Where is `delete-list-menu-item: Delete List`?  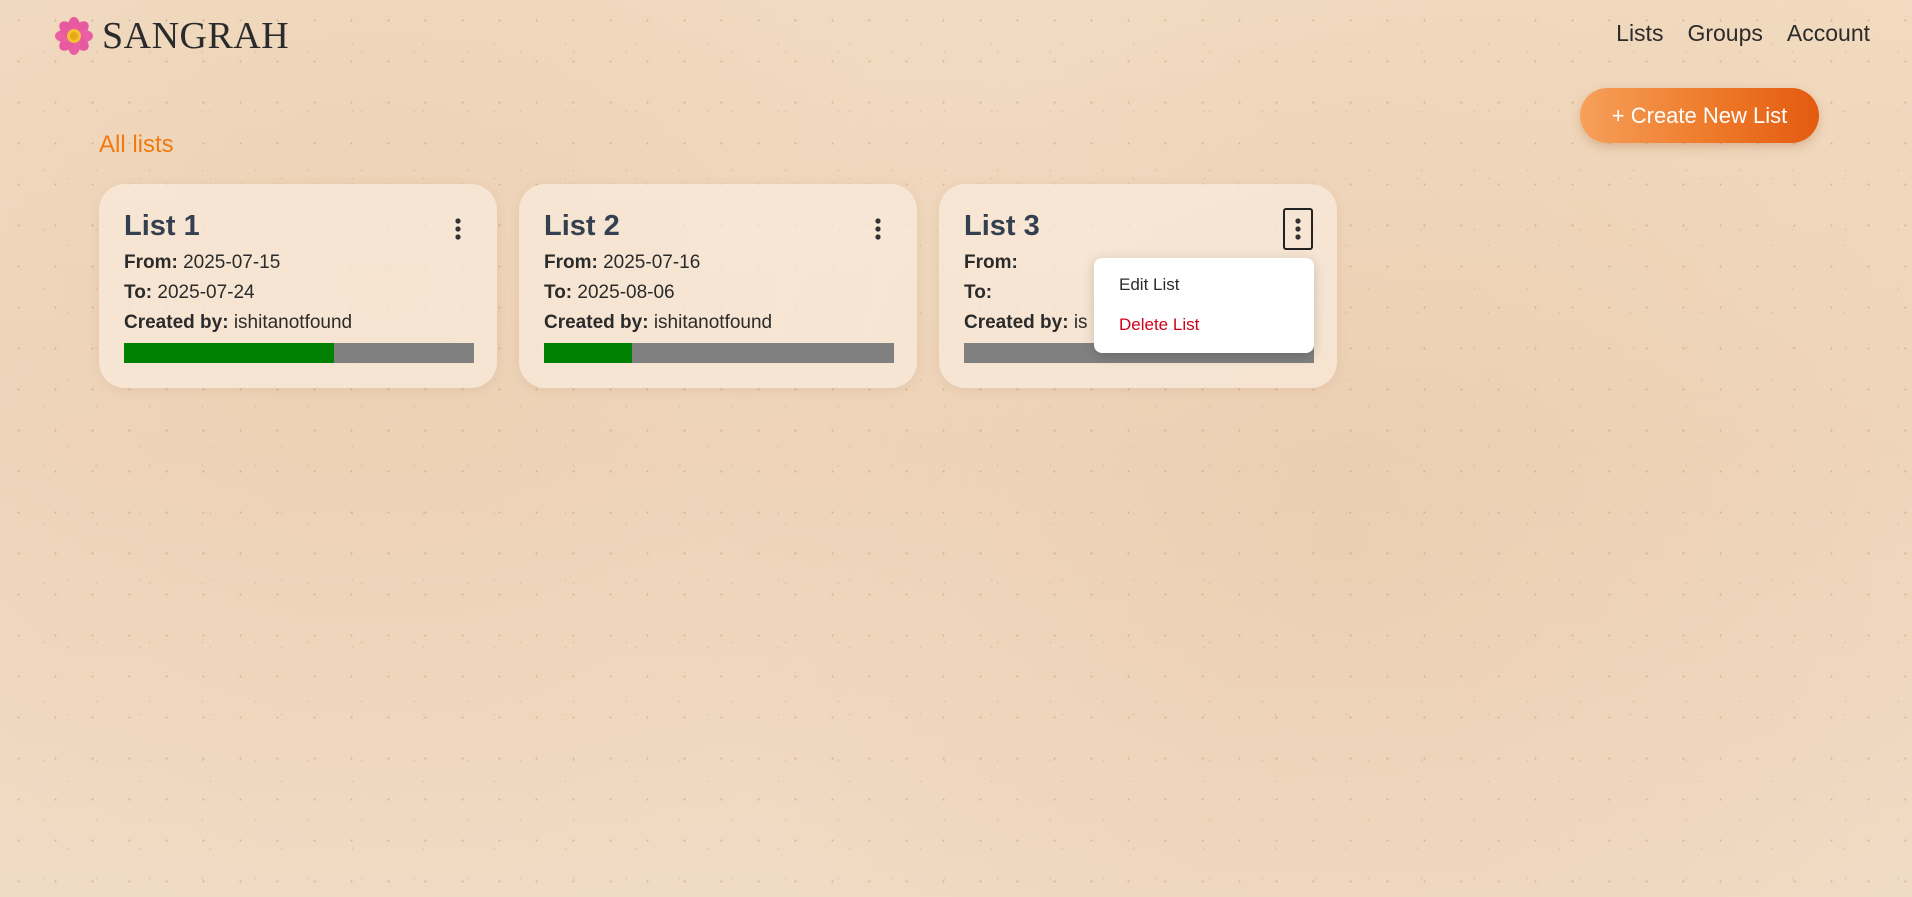 delete-list-menu-item: Delete List is located at coordinates (1159, 325).